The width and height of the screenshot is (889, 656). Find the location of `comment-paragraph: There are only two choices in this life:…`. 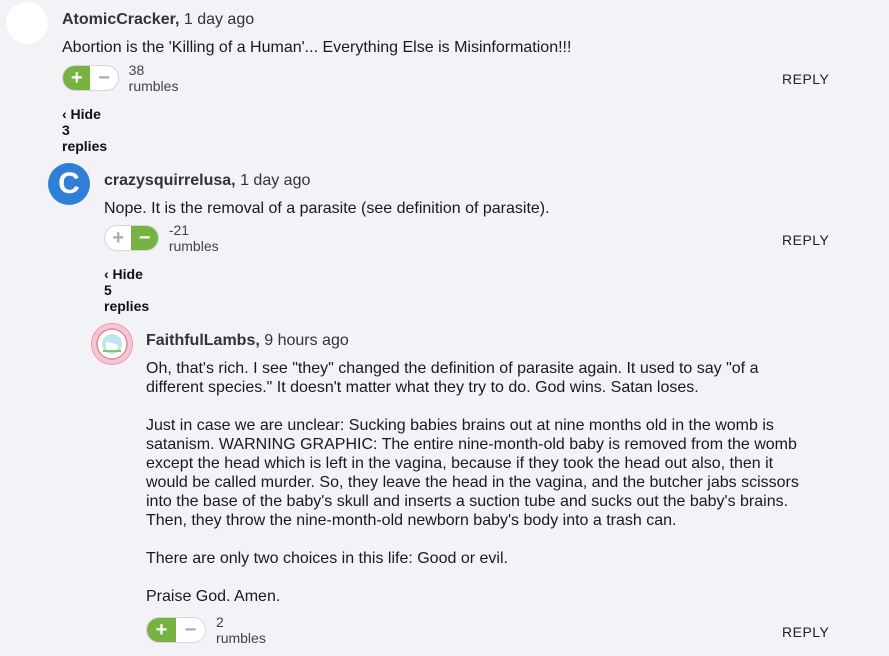

comment-paragraph: There are only two choices in this life:… is located at coordinates (327, 558).